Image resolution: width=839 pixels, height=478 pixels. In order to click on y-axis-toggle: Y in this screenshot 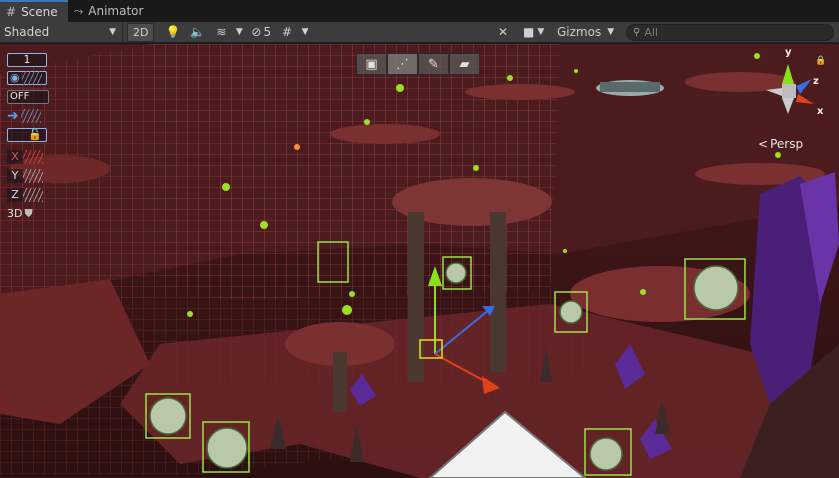, I will do `click(25, 175)`.